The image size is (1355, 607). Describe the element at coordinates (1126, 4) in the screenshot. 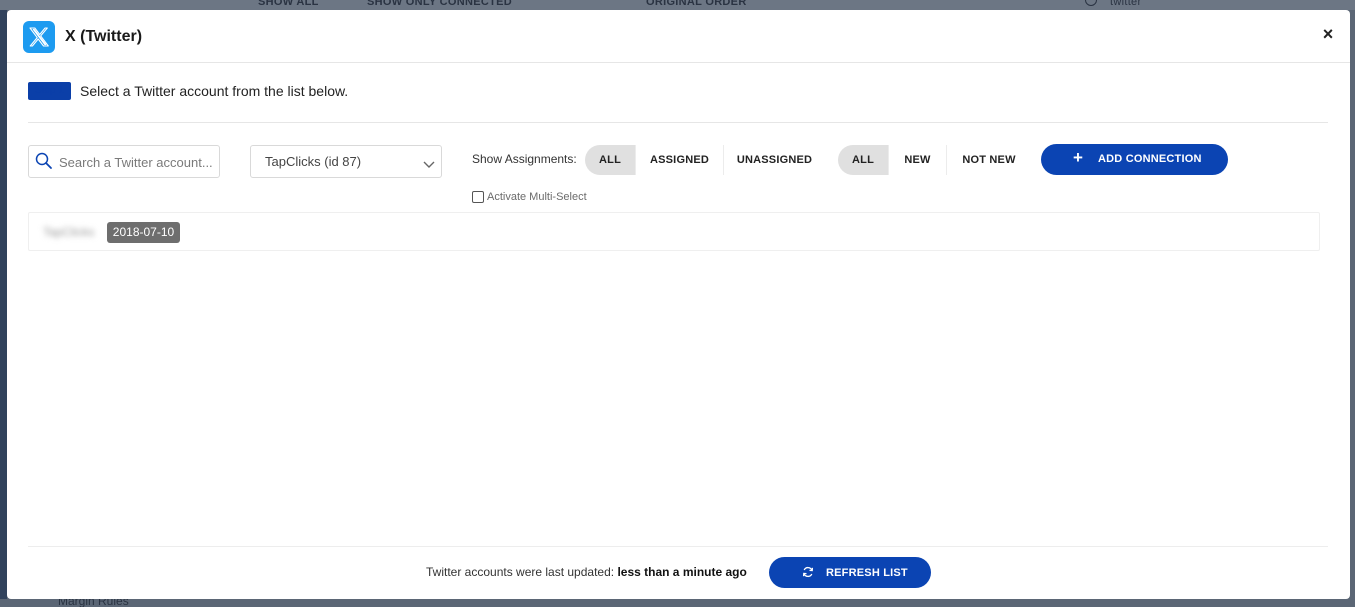

I see `bg-search-value: twitter` at that location.